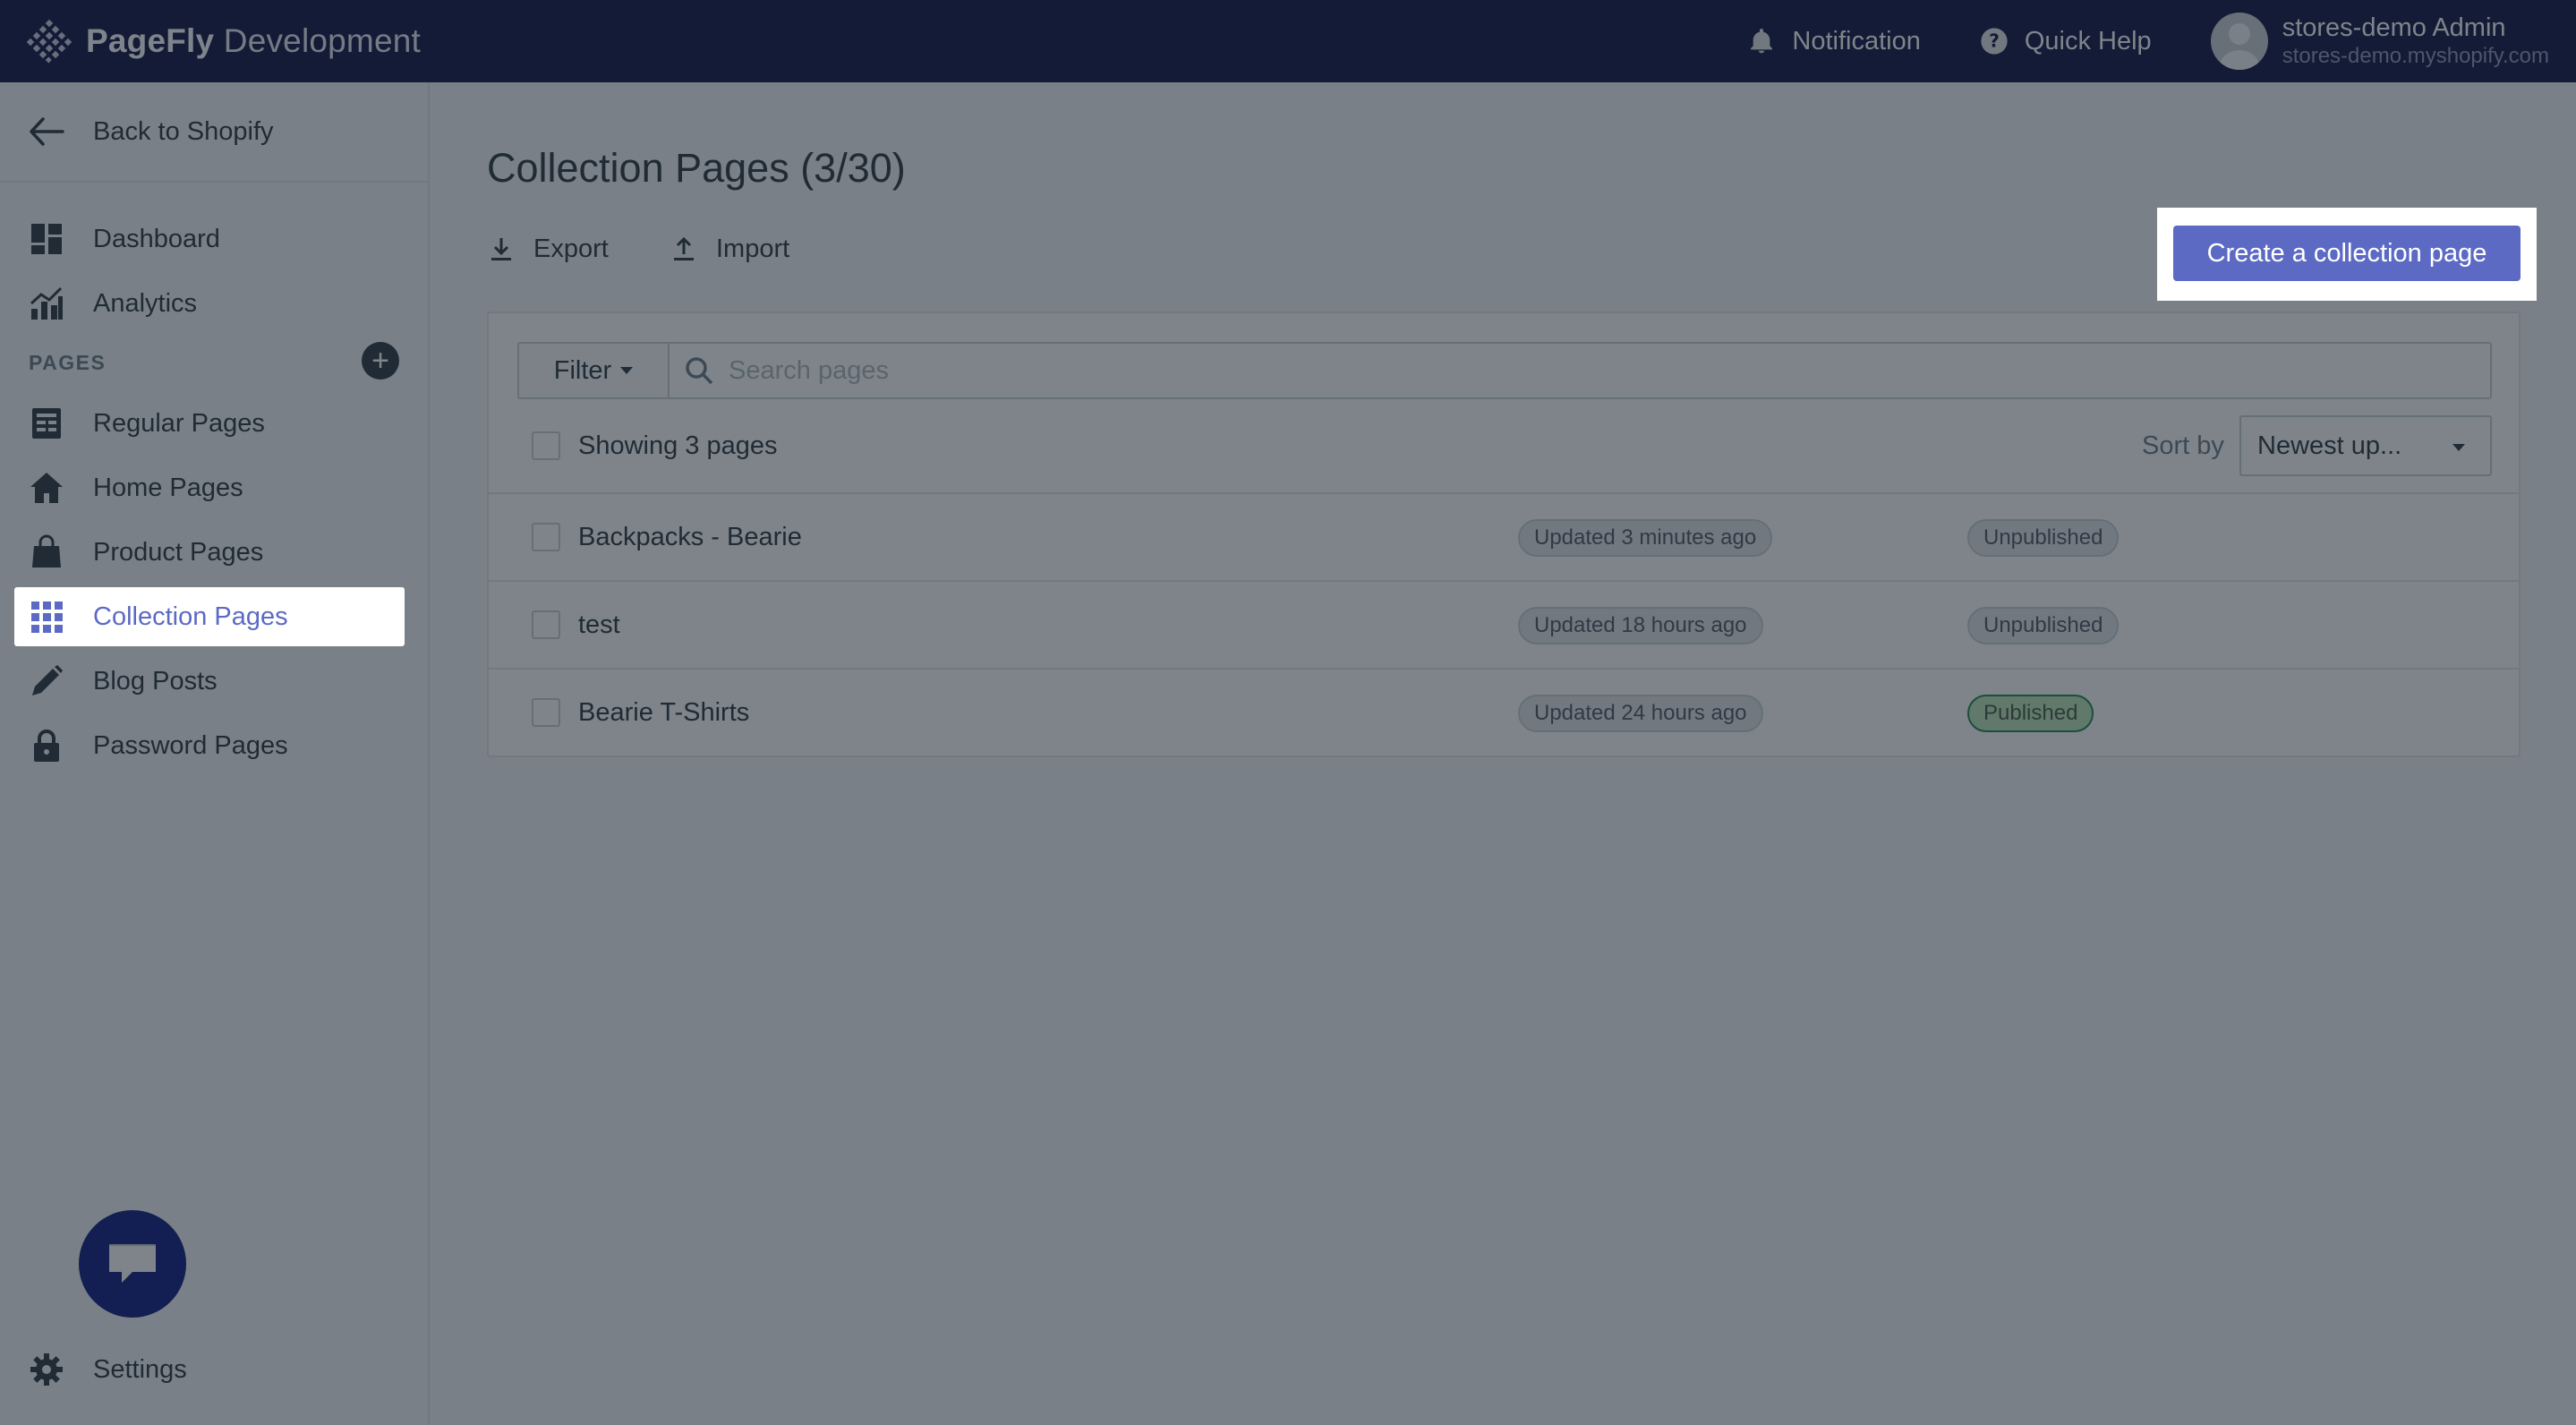 This screenshot has width=2576, height=1425. Describe the element at coordinates (68, 362) in the screenshot. I see `pages-section-label: PAGES` at that location.